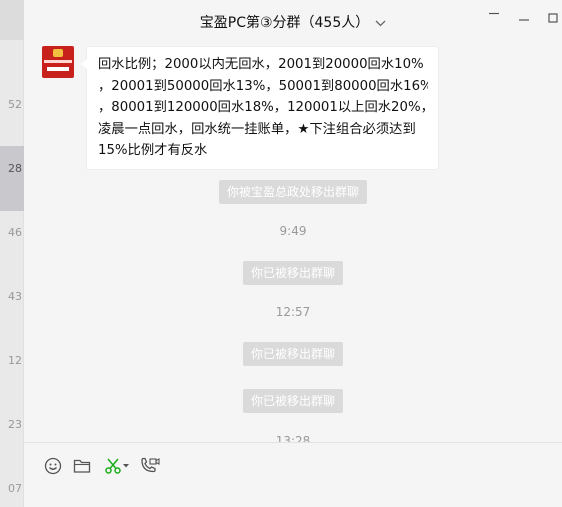 This screenshot has height=507, width=562. I want to click on logo-icon, so click(58, 53).